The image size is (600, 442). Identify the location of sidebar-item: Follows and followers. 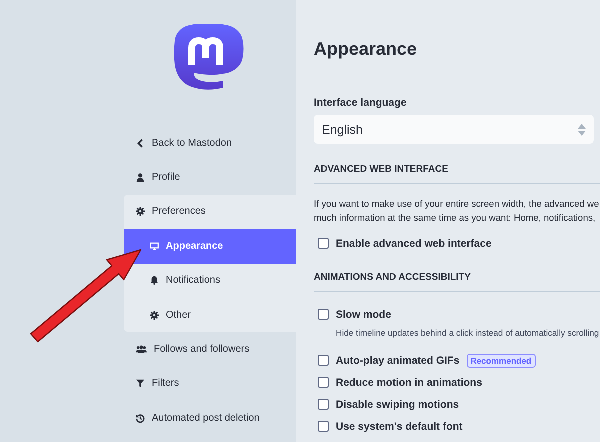
(210, 349).